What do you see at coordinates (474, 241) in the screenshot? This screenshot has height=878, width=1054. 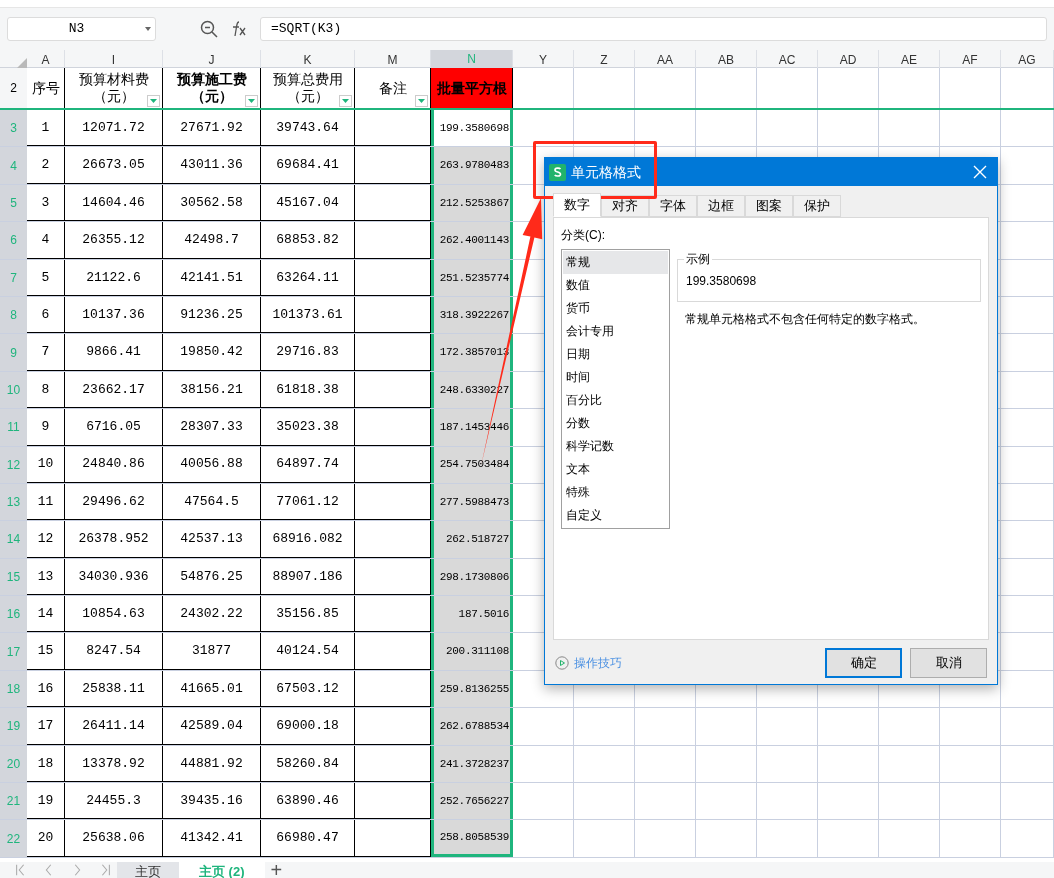 I see `table-cell-text: 262.4001143` at bounding box center [474, 241].